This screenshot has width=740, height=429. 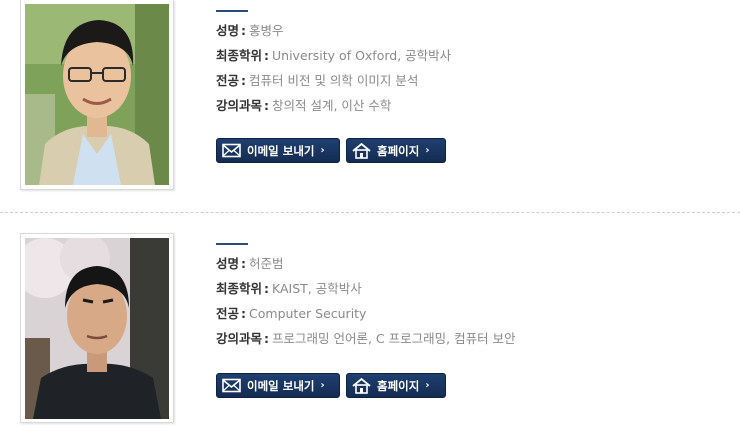 I want to click on major-row: 전공: Computer Security, so click(x=291, y=313).